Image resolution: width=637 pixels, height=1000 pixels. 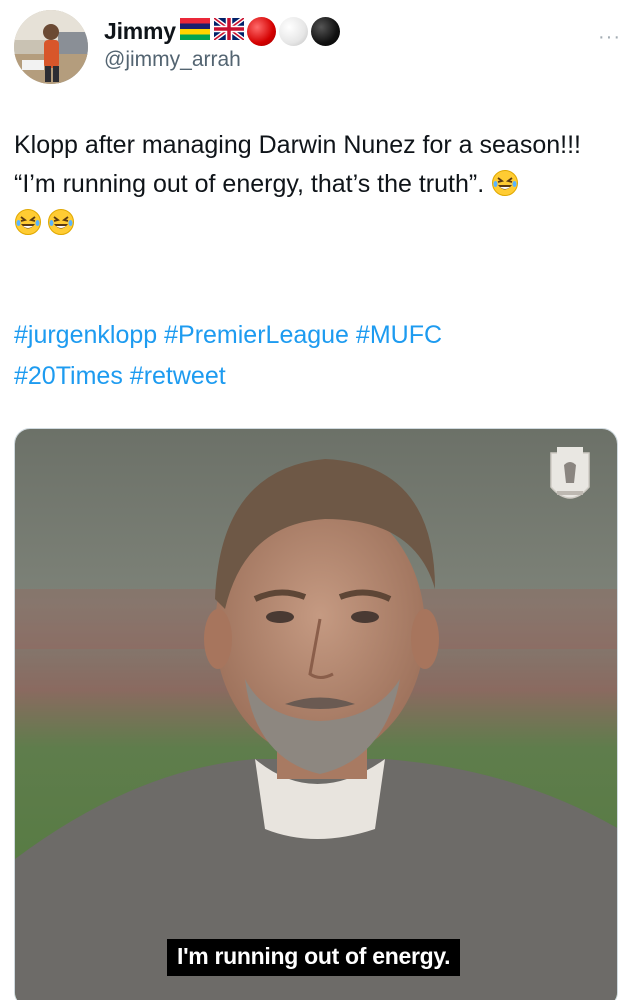 What do you see at coordinates (68, 376) in the screenshot?
I see `hashtag-link: #20Times` at bounding box center [68, 376].